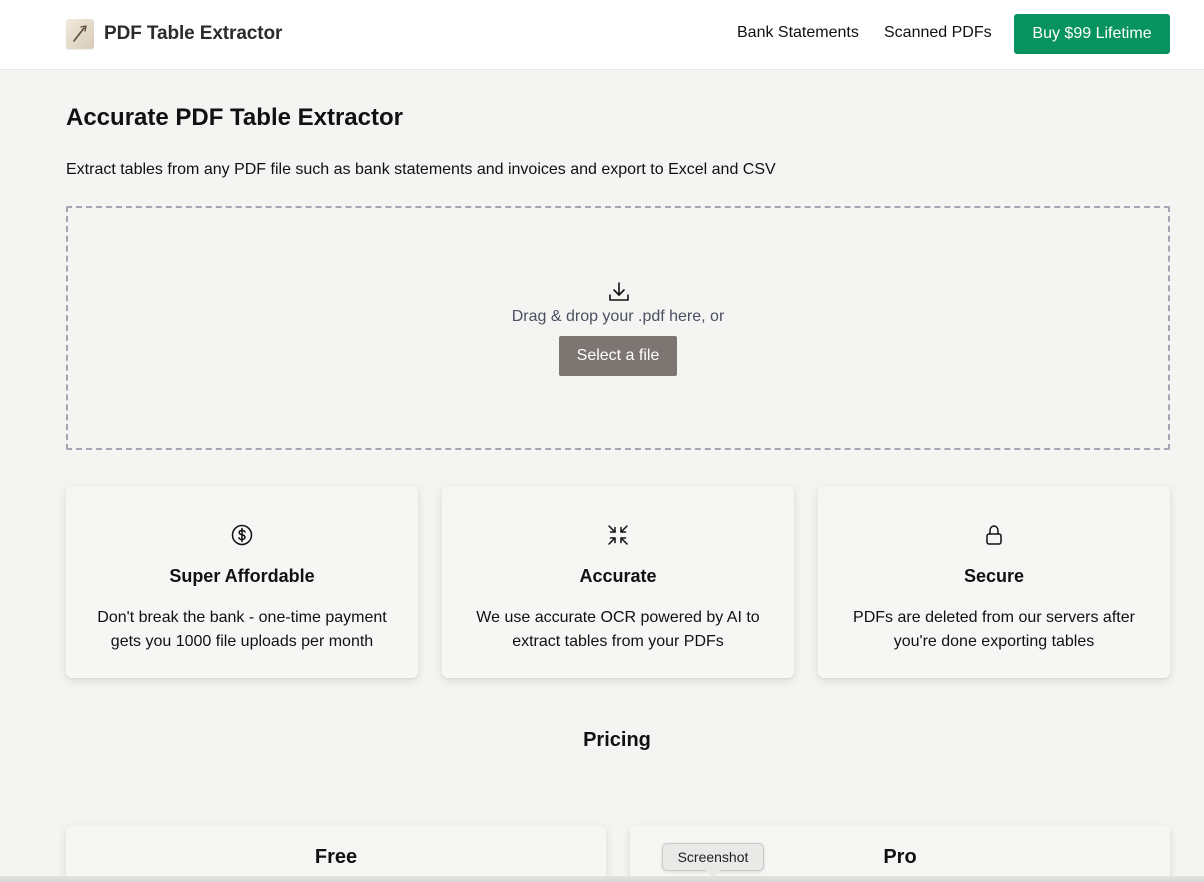  I want to click on feature-title: Super Affordable, so click(242, 576).